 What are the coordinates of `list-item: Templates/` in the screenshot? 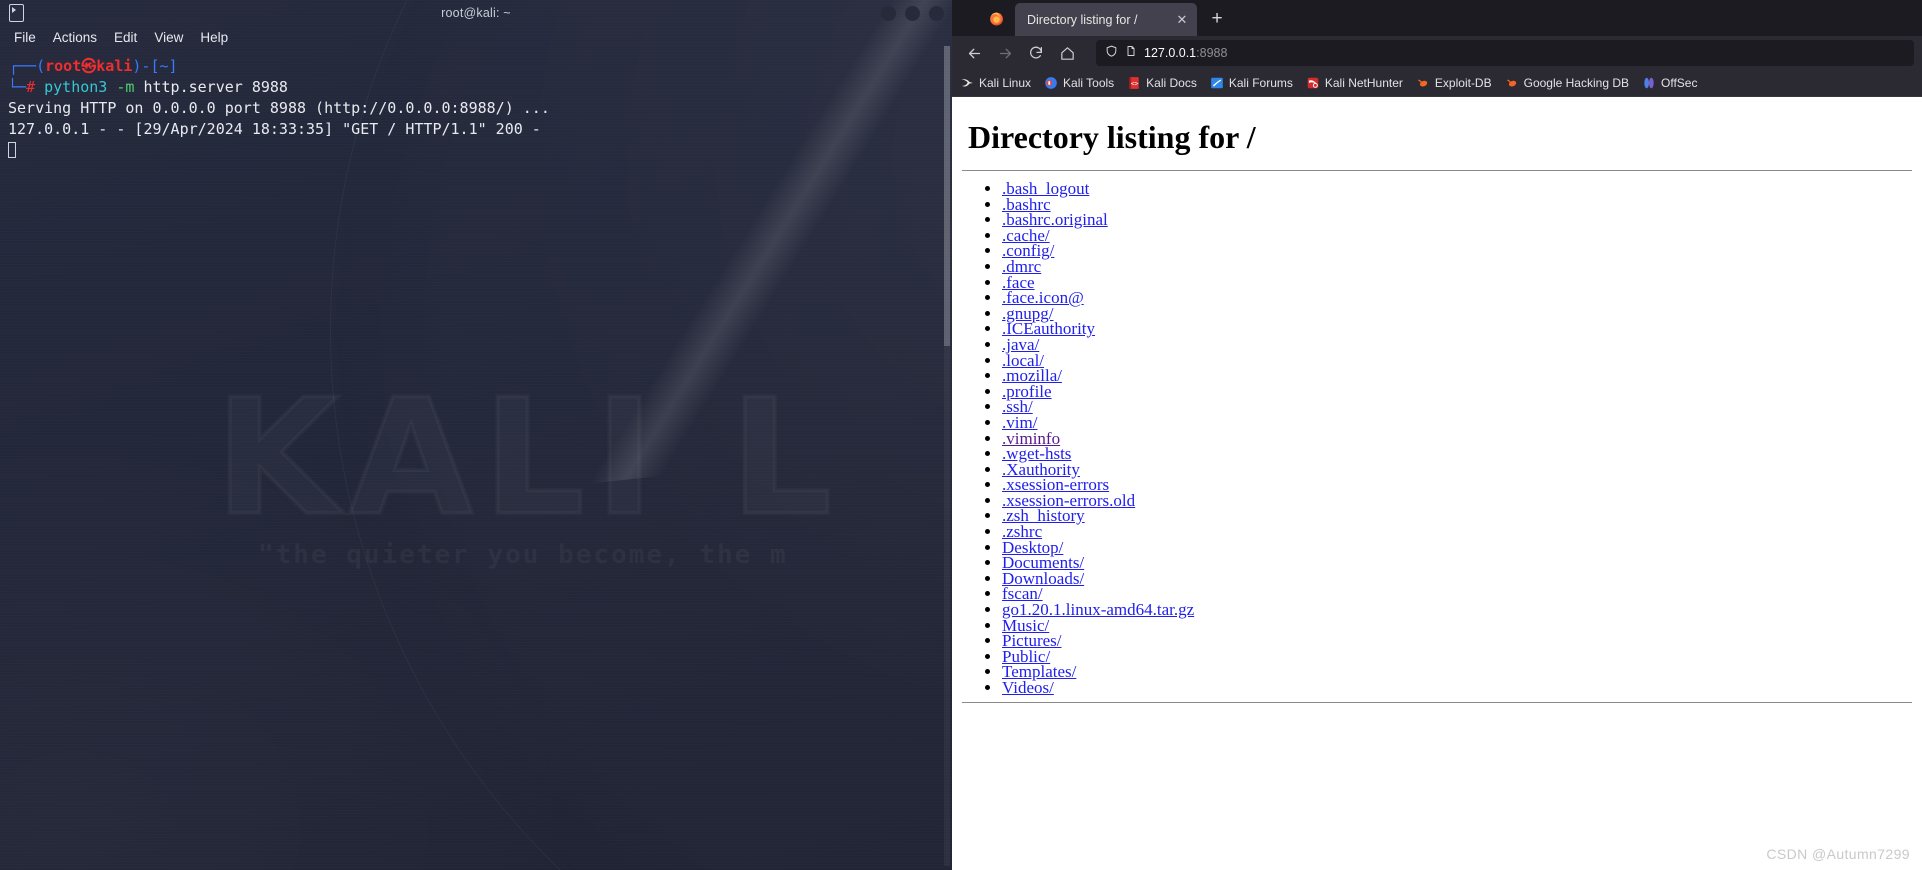 It's located at (1458, 671).